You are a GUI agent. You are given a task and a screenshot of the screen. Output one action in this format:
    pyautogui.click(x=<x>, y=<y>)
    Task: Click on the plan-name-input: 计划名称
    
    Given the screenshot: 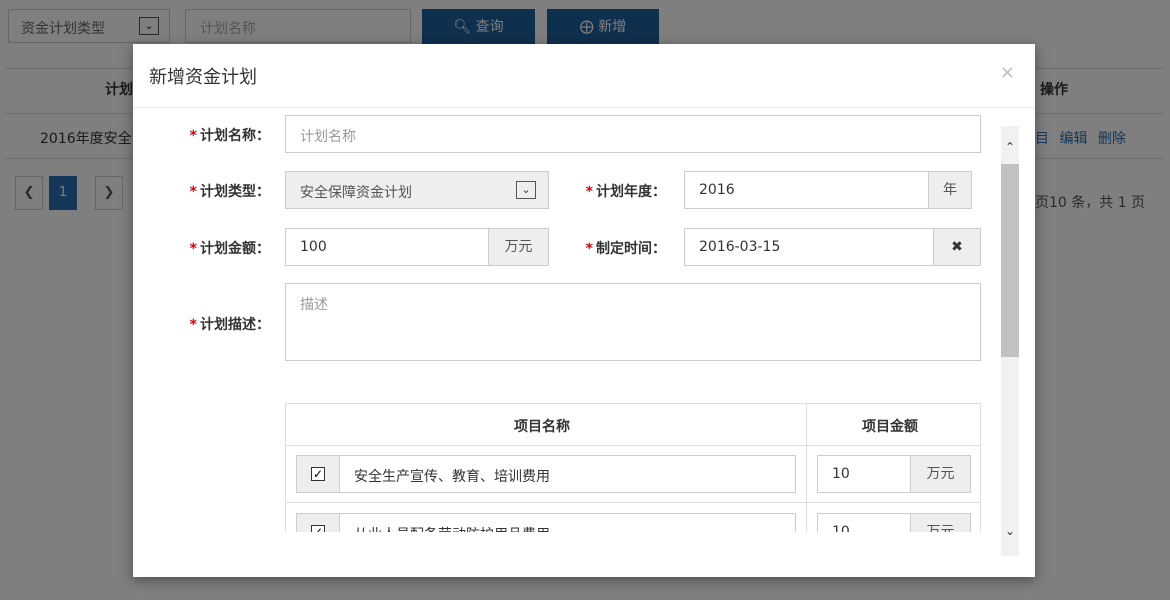 What is the action you would take?
    pyautogui.click(x=633, y=134)
    